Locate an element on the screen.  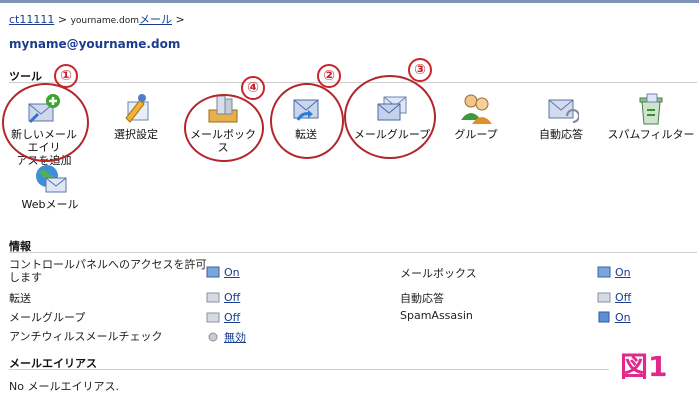
account-title: myname@yourname.dom is located at coordinates (95, 44).